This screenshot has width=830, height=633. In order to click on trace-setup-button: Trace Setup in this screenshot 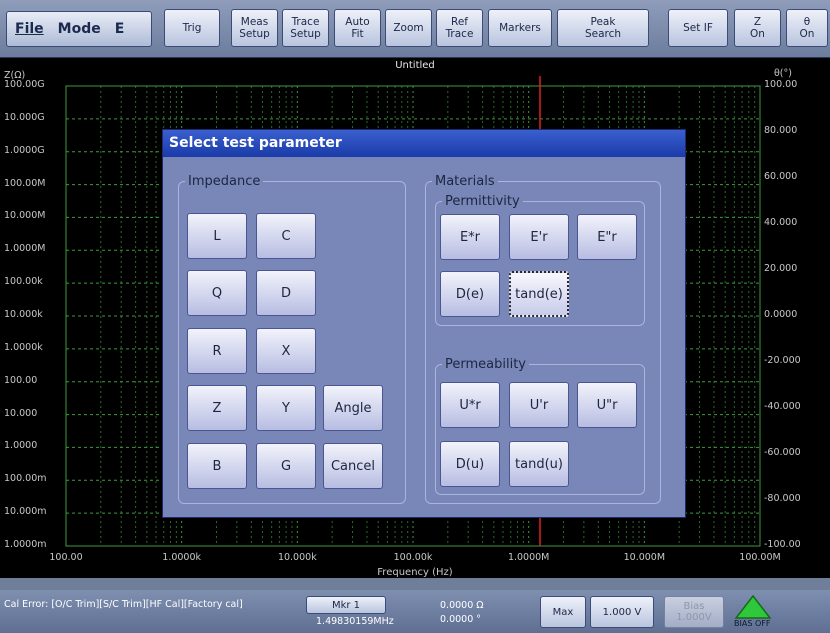, I will do `click(305, 28)`.